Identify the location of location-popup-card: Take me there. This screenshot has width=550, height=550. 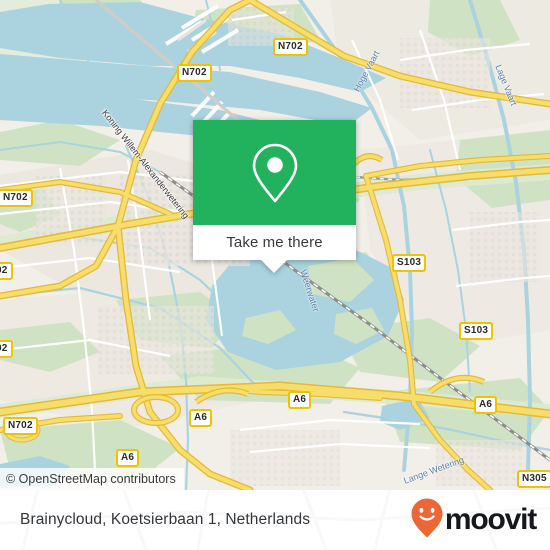
(274, 196).